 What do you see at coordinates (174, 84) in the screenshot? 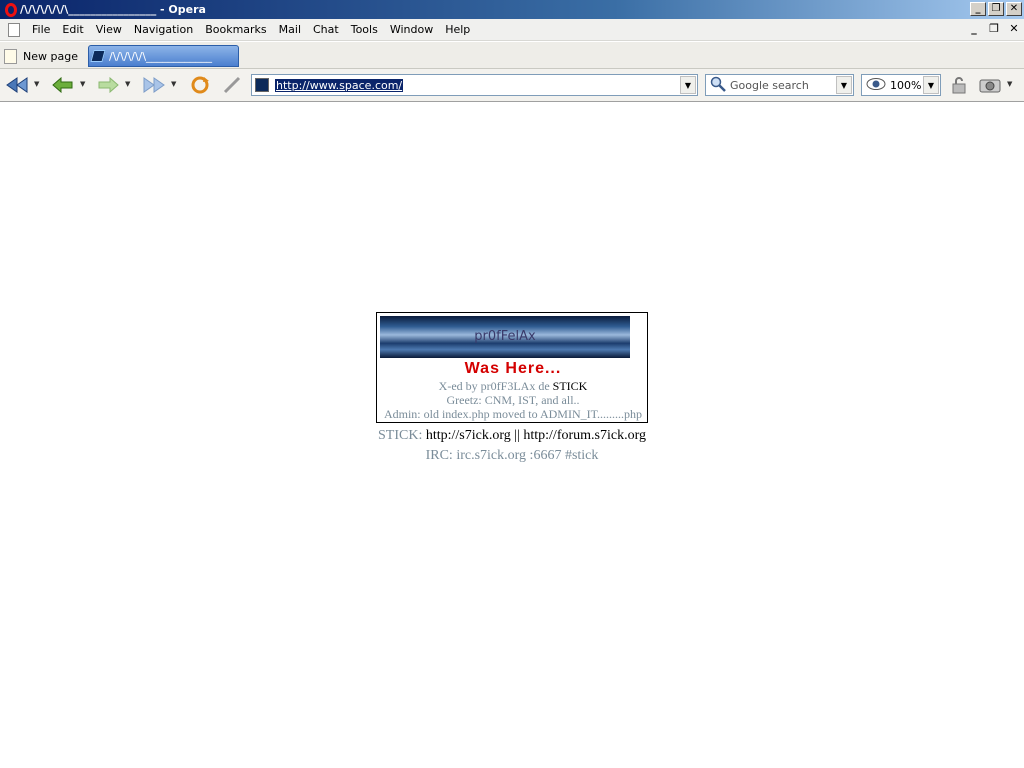
I see `fast-forward-dropdown-icon: ▼` at bounding box center [174, 84].